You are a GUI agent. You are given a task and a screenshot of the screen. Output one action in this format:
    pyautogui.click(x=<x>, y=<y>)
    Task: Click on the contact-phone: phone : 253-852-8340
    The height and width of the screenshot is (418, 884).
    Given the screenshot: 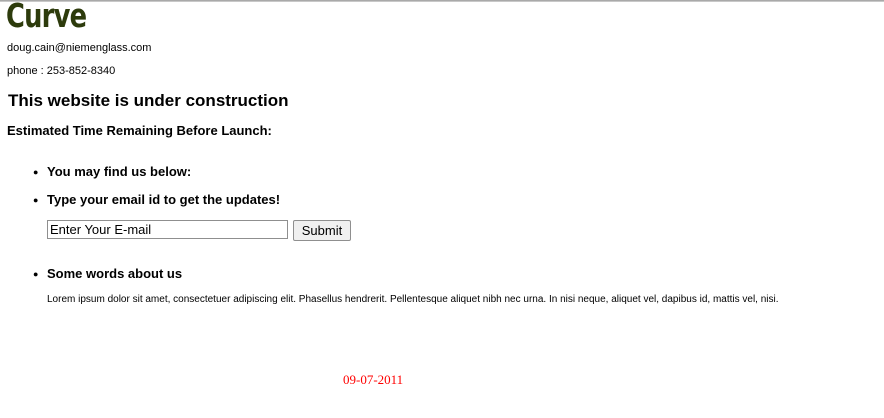 What is the action you would take?
    pyautogui.click(x=61, y=71)
    